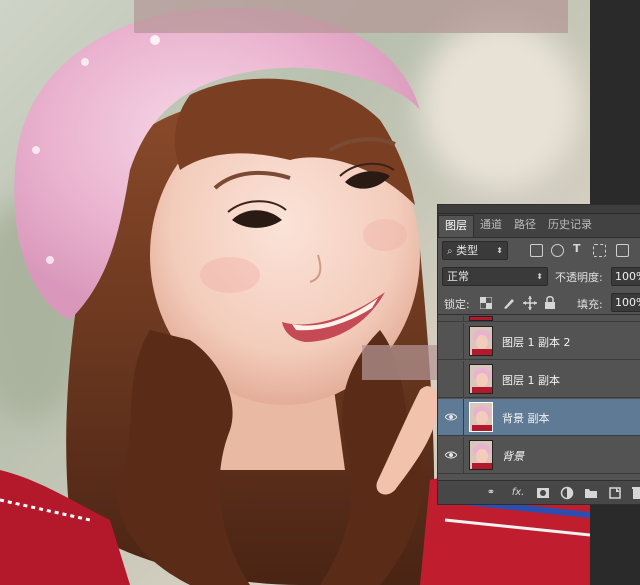  What do you see at coordinates (351, 16) in the screenshot?
I see `watermark-strip` at bounding box center [351, 16].